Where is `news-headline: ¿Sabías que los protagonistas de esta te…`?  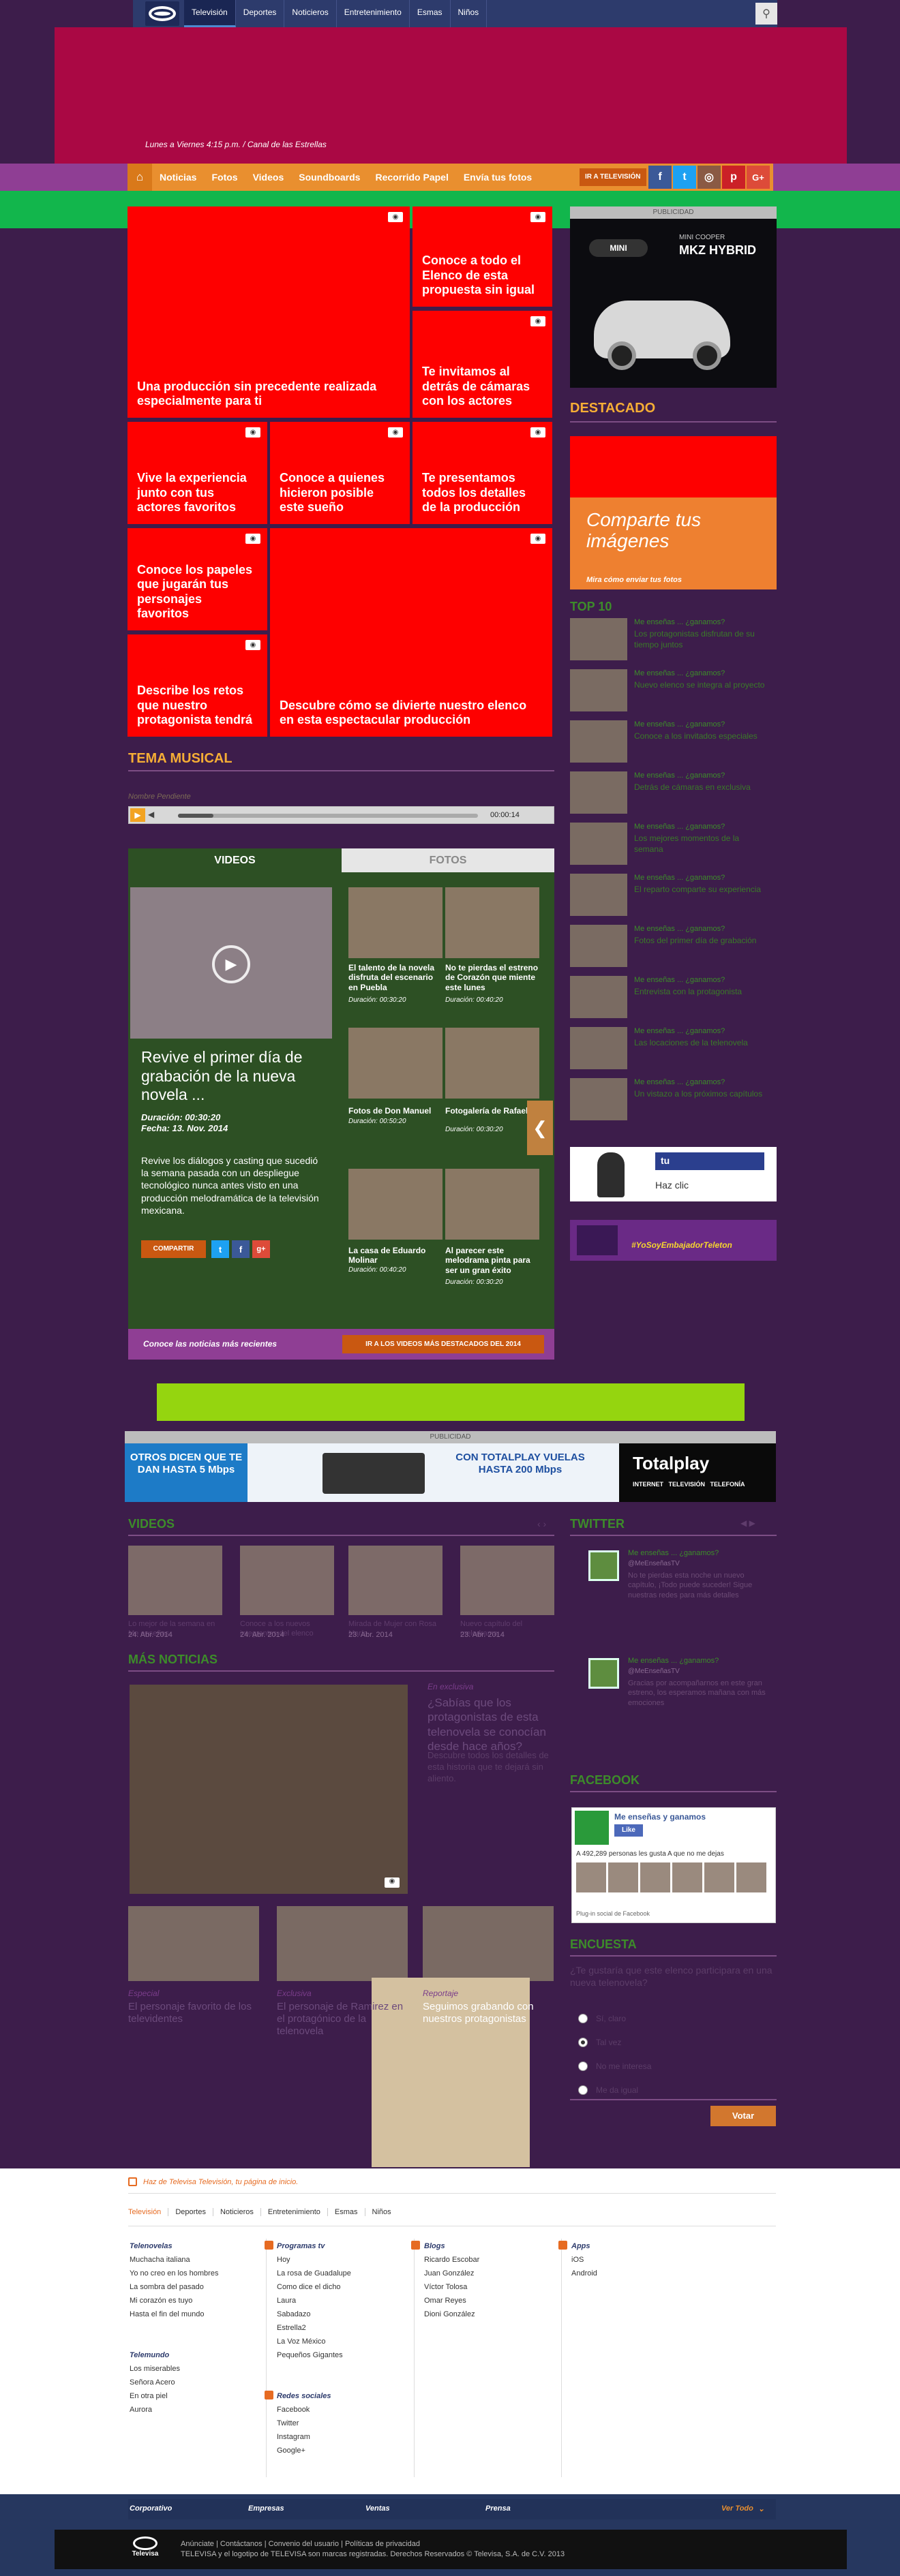
news-headline: ¿Sabías que los protagonistas de esta te… is located at coordinates (492, 1724).